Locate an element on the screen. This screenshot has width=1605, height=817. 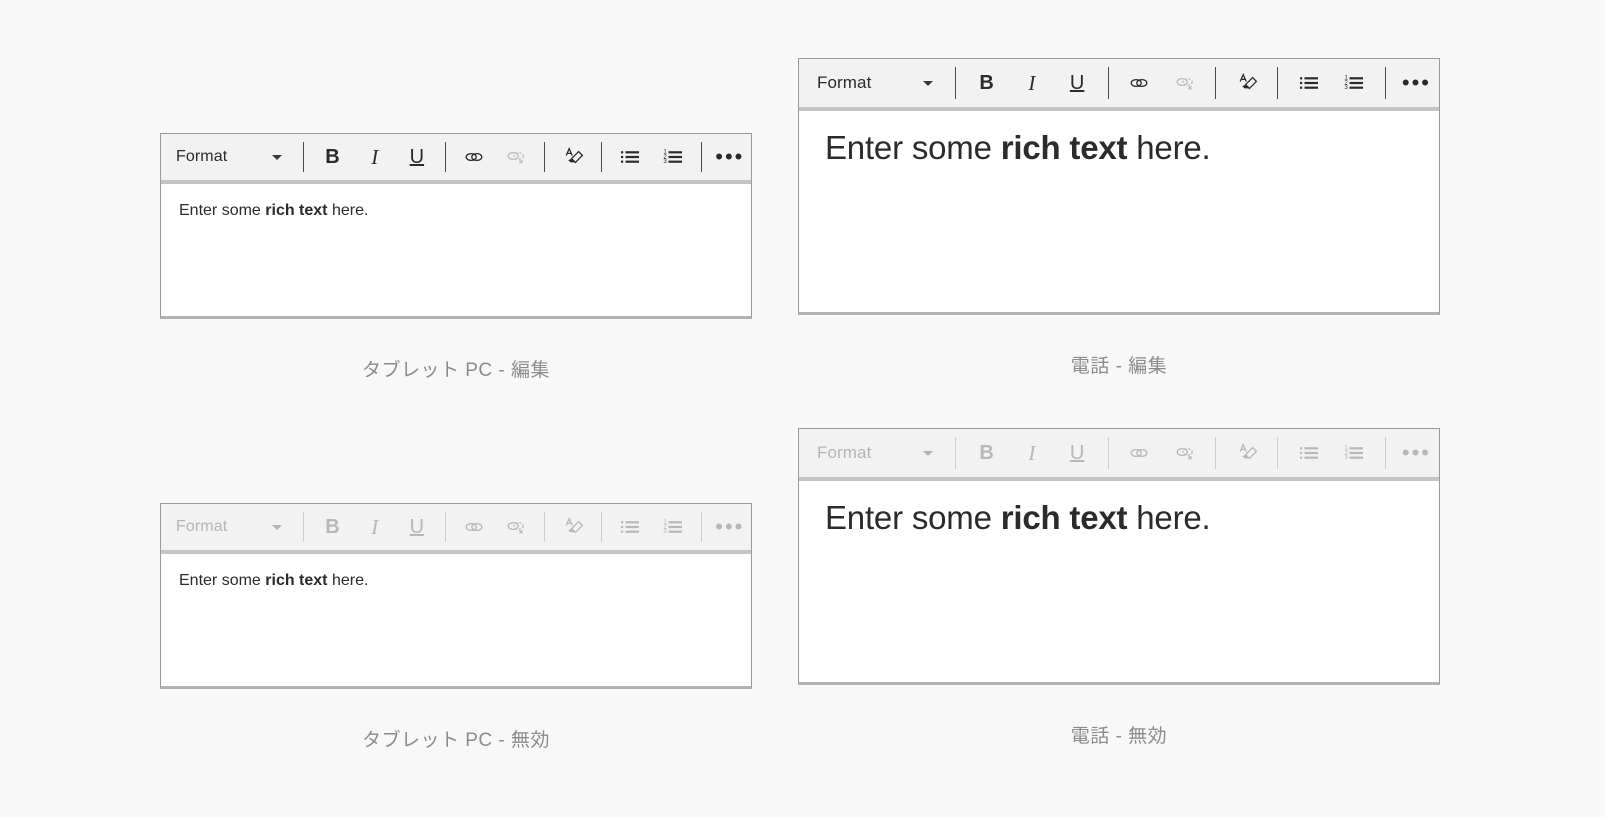
panel-caption-tablet-edit: タブレット PC - 編集 is located at coordinates (456, 370).